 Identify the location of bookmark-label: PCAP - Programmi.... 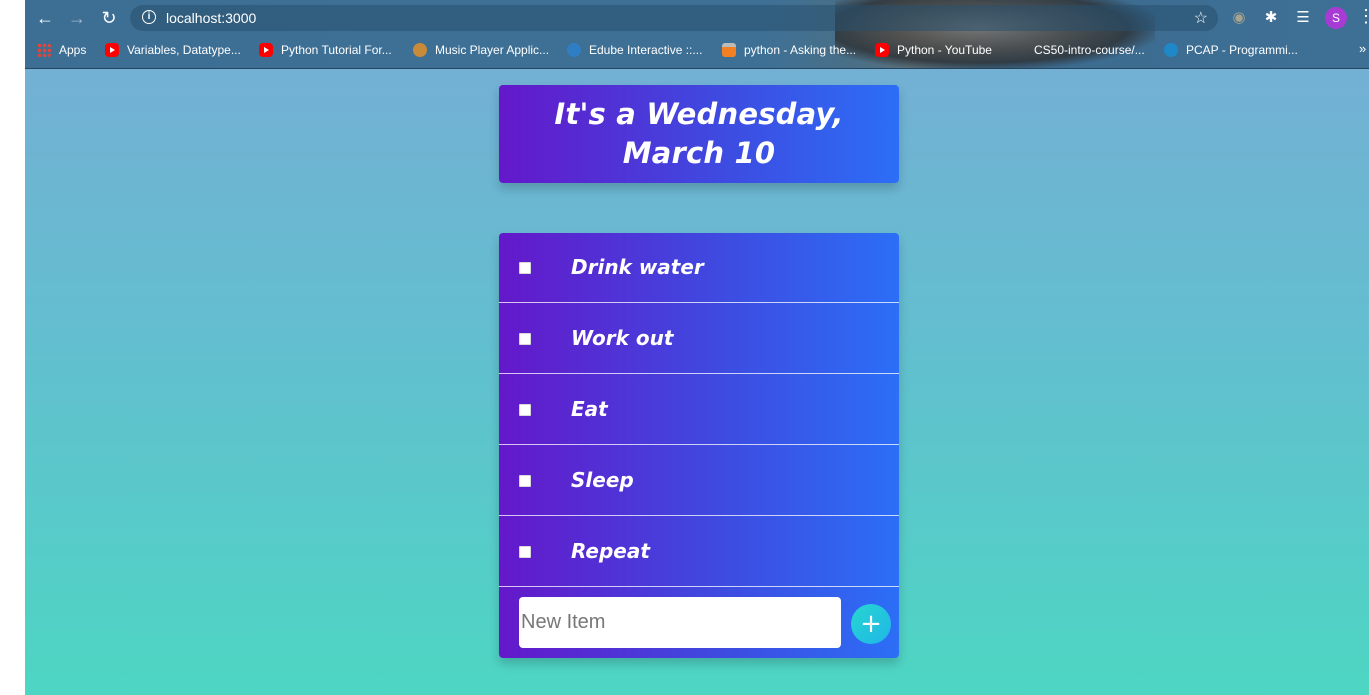
(1242, 50).